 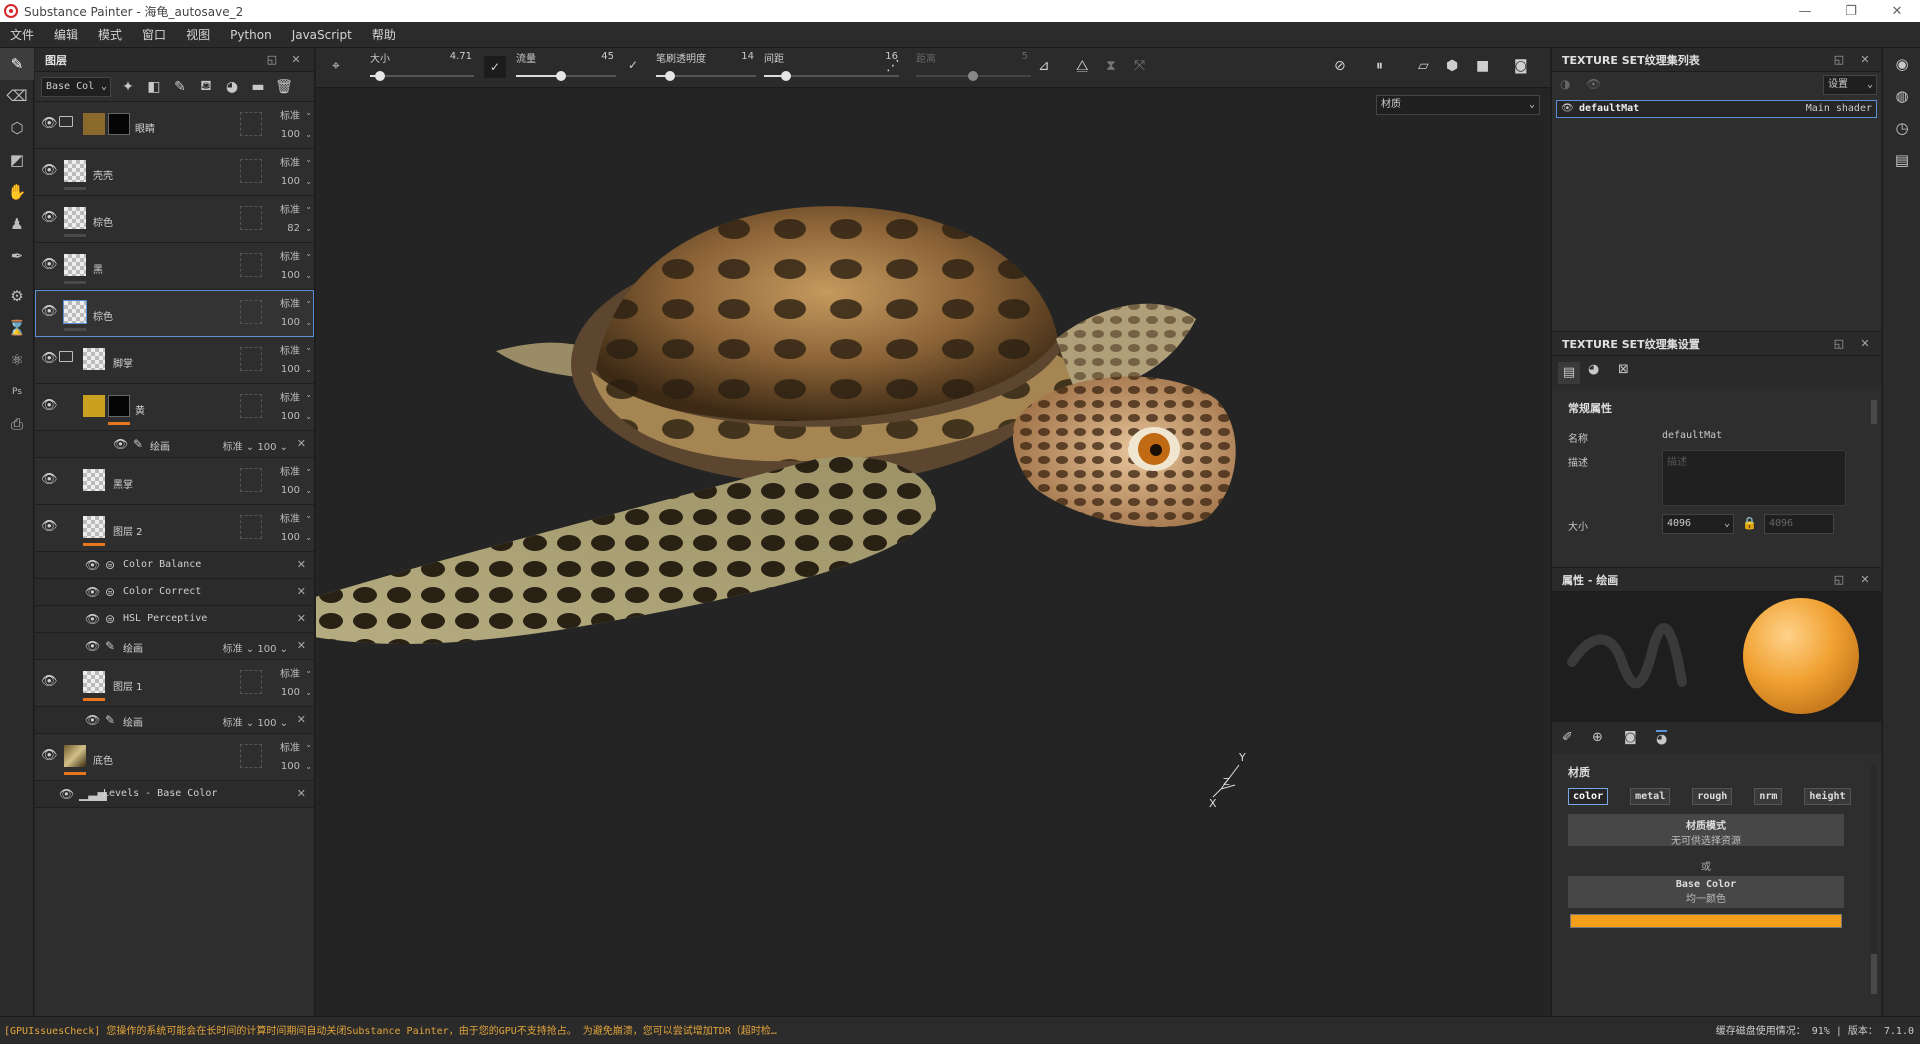 I want to click on layer-row-selected: 👁 棕色 标准 ⌄ 100 ⌄, so click(x=174, y=313).